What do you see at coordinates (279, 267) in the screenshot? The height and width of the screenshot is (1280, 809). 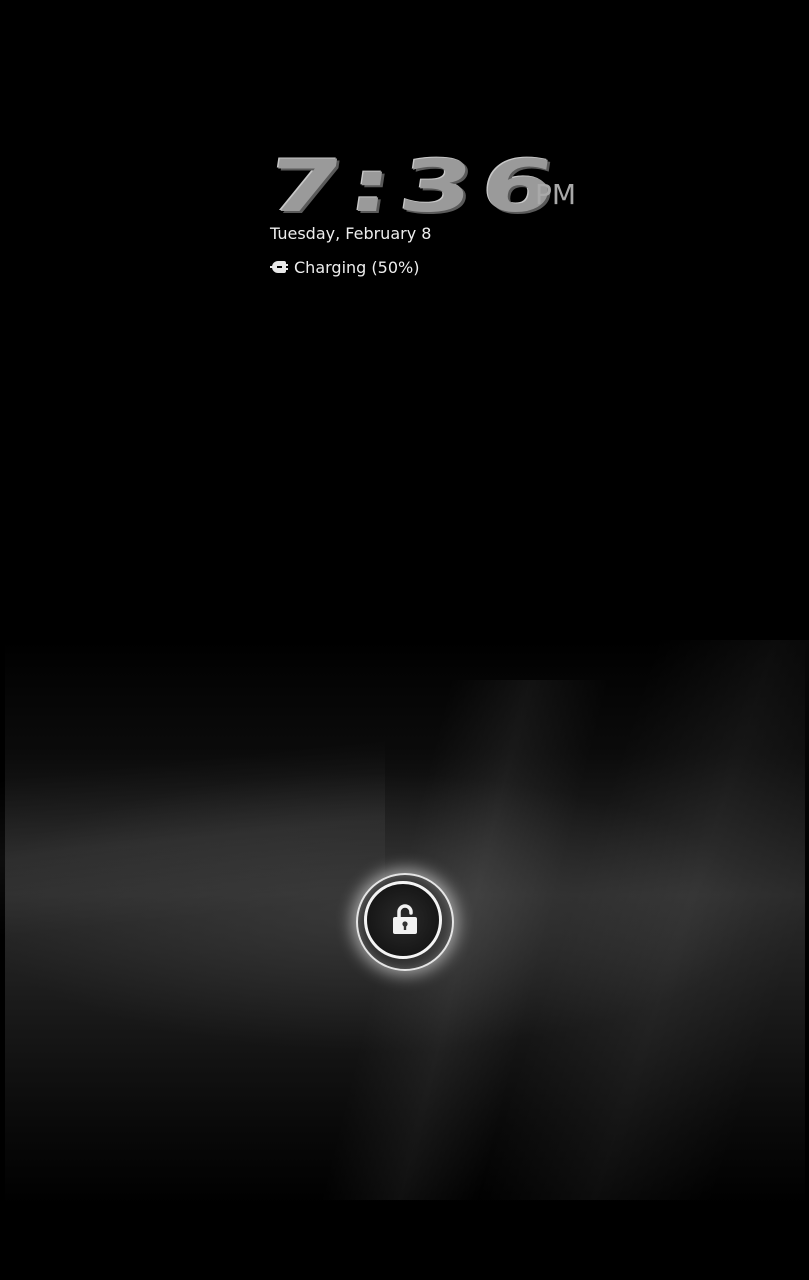 I see `charging-icon` at bounding box center [279, 267].